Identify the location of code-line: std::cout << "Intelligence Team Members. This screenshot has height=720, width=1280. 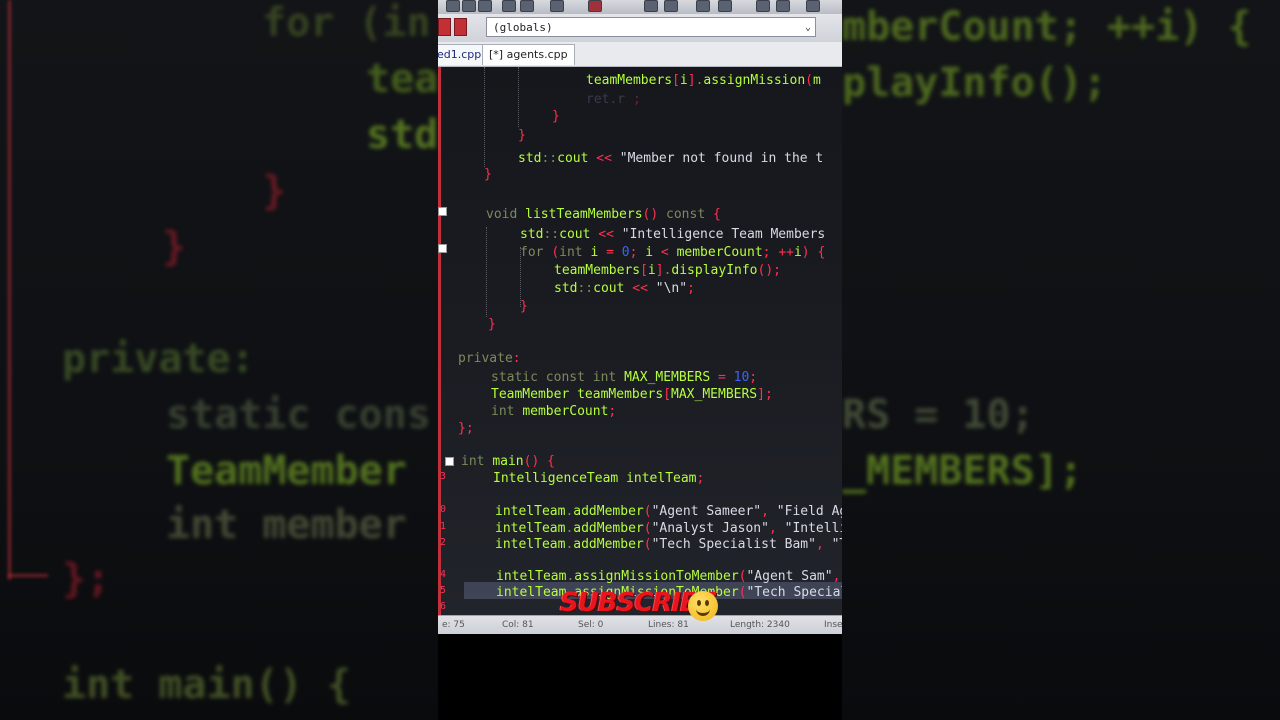
(673, 234).